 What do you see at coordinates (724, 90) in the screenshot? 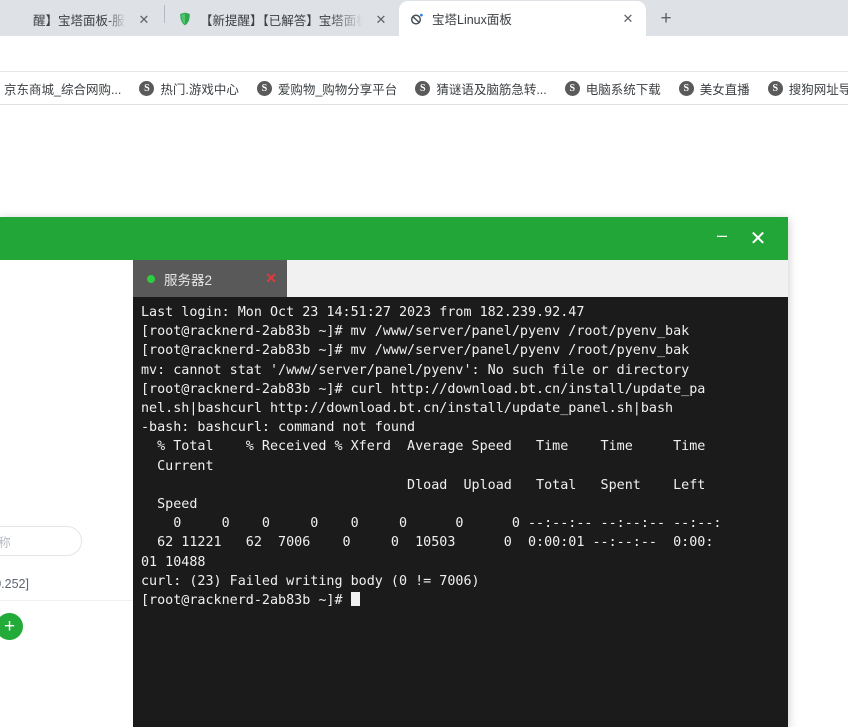
I see `bookmark-label-5: 美女直播` at bounding box center [724, 90].